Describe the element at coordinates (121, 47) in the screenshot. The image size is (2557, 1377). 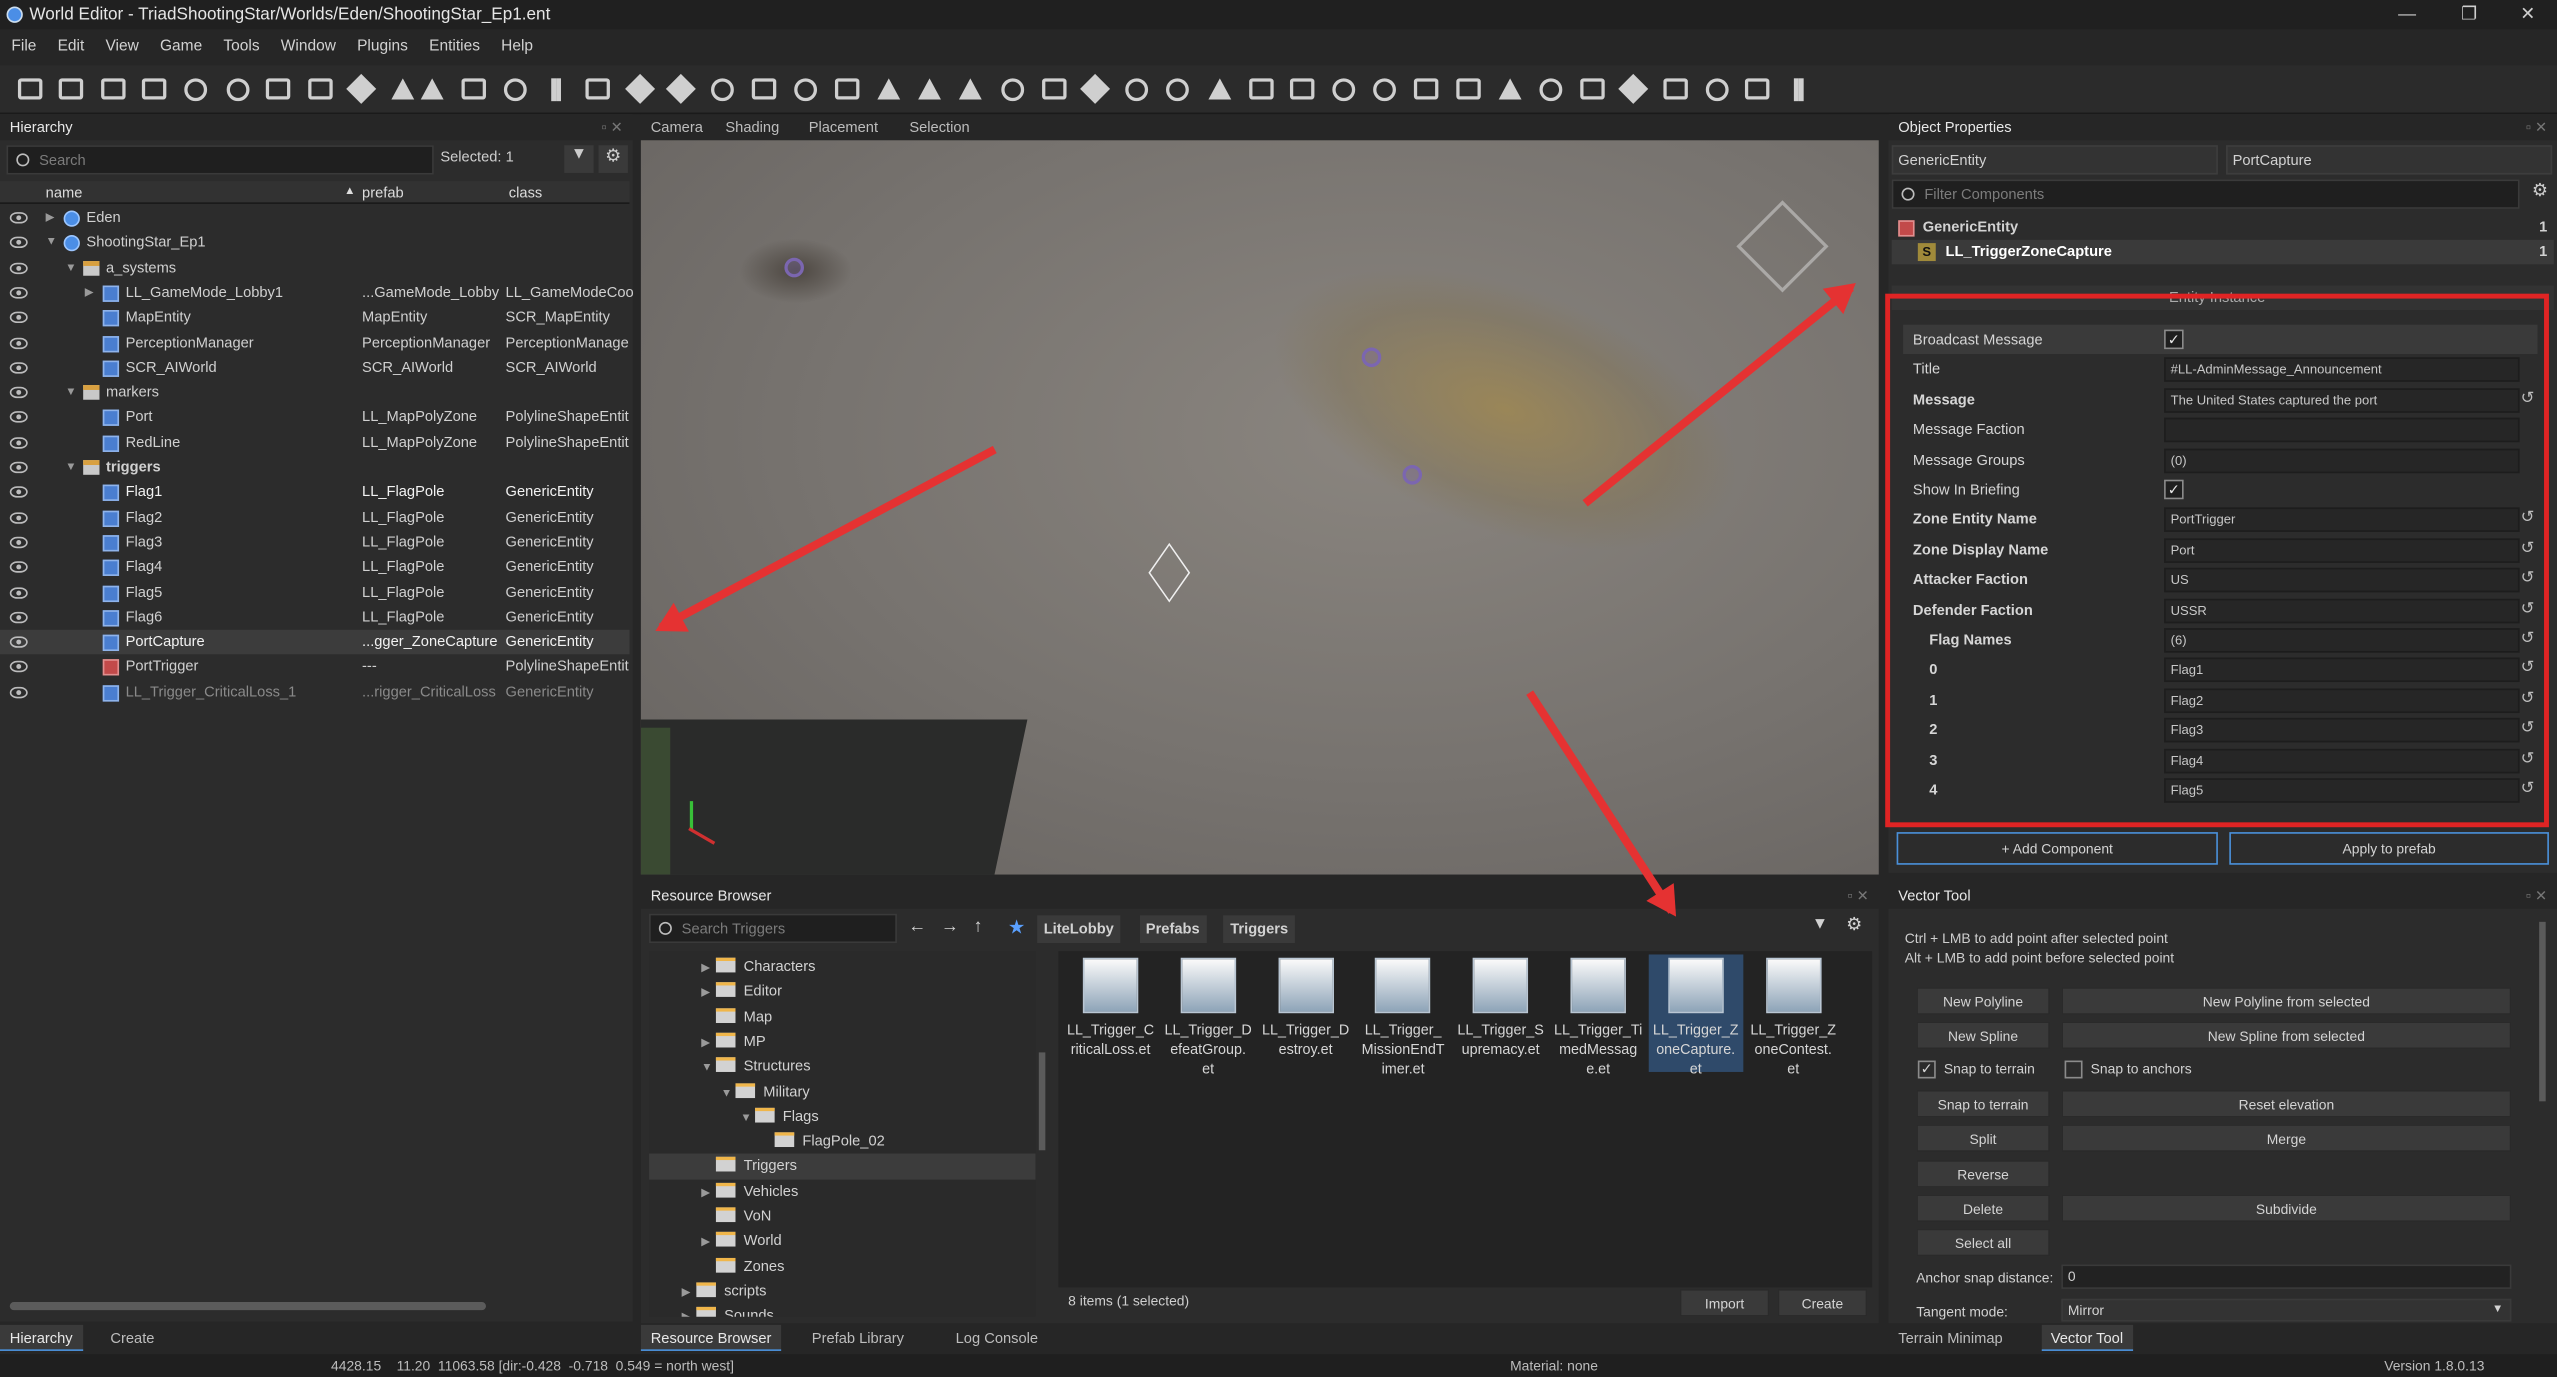
I see `menu-view: View` at that location.